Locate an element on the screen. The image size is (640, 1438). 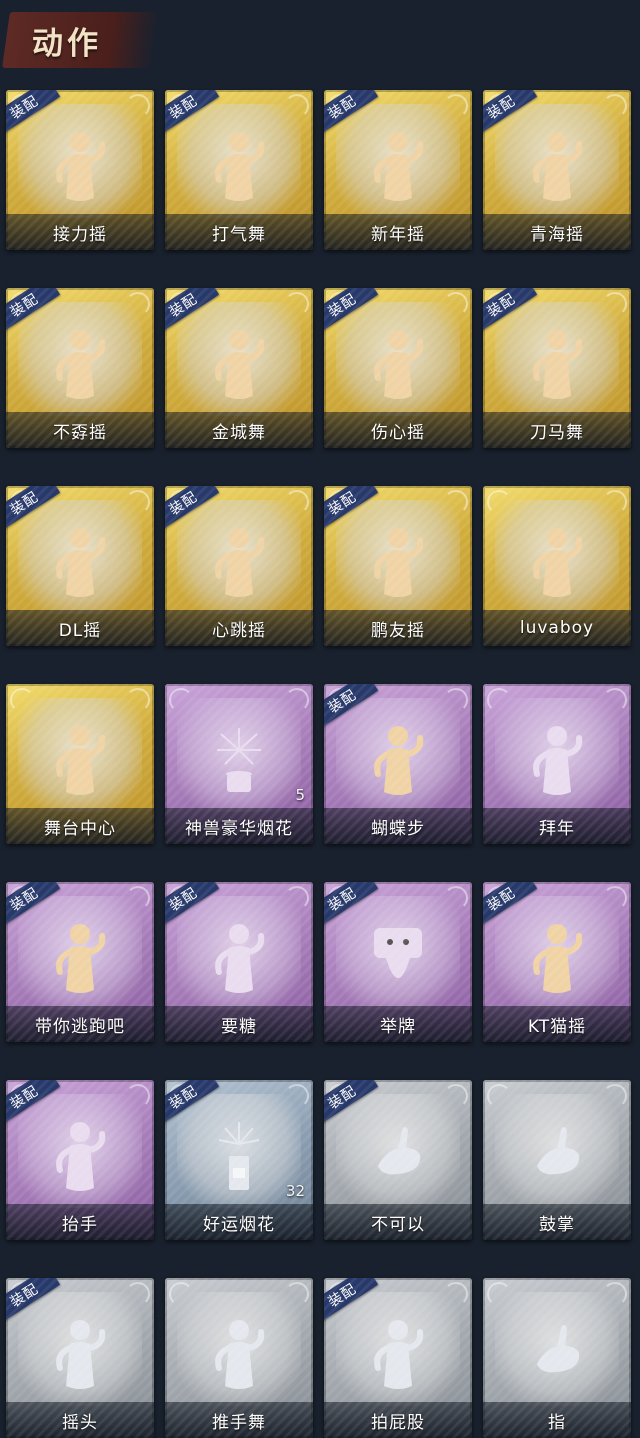
emote-card: 打气舞 装配 is located at coordinates (239, 170).